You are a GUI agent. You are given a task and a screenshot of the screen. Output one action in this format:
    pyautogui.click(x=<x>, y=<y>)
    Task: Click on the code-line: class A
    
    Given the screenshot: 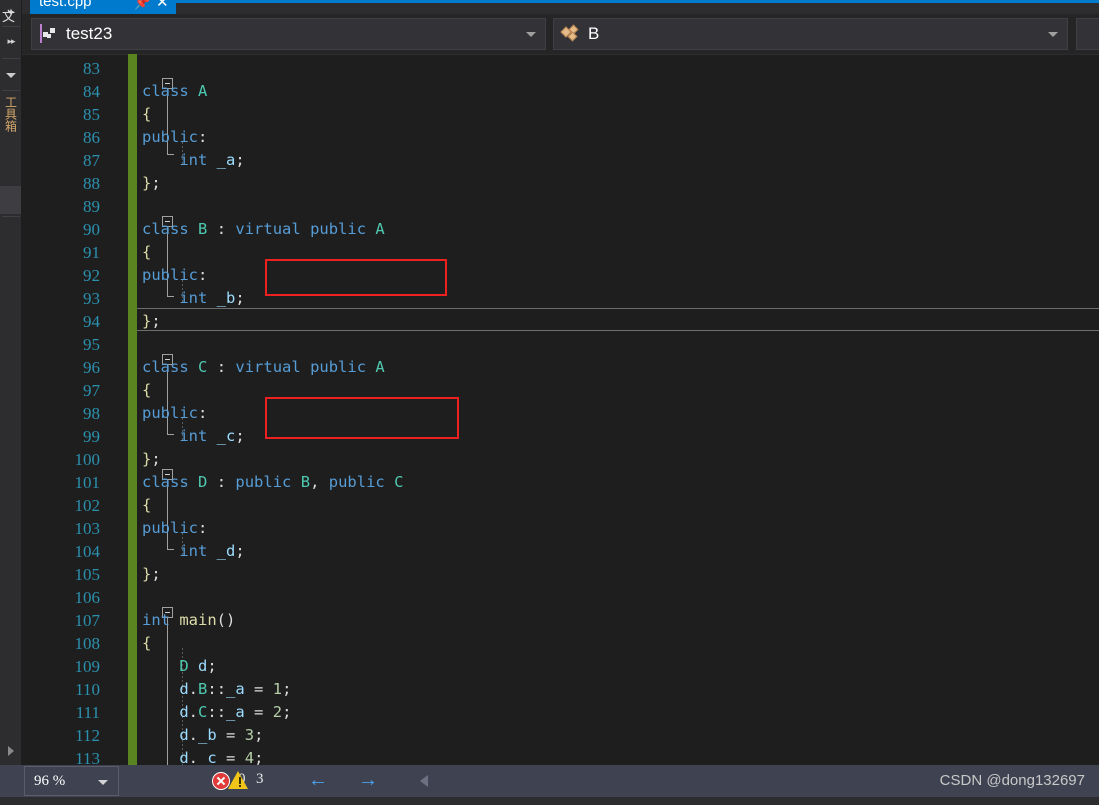 What is the action you would take?
    pyautogui.click(x=174, y=91)
    